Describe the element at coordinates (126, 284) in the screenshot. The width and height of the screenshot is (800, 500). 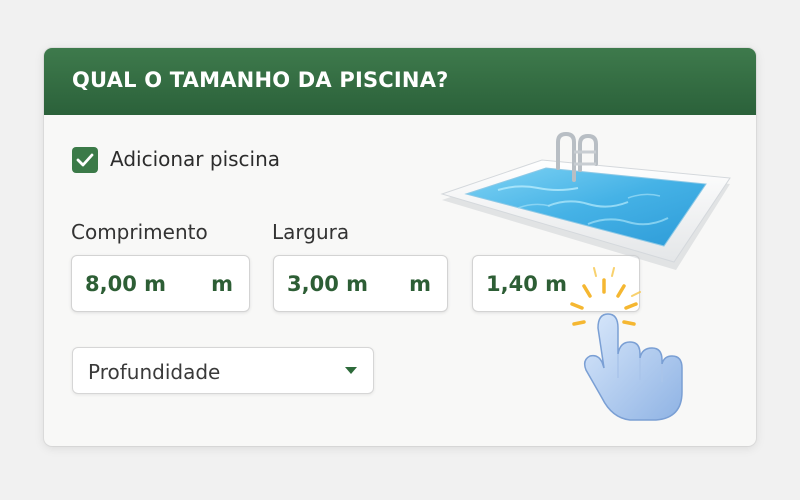
I see `length-value: 8,00 m` at that location.